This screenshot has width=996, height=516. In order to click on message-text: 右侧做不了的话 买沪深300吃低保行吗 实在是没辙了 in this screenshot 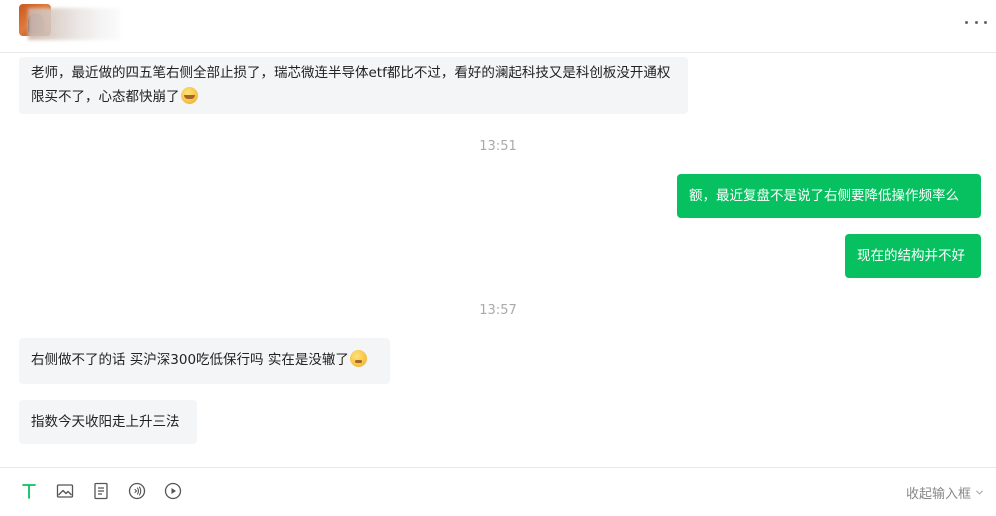, I will do `click(190, 360)`.